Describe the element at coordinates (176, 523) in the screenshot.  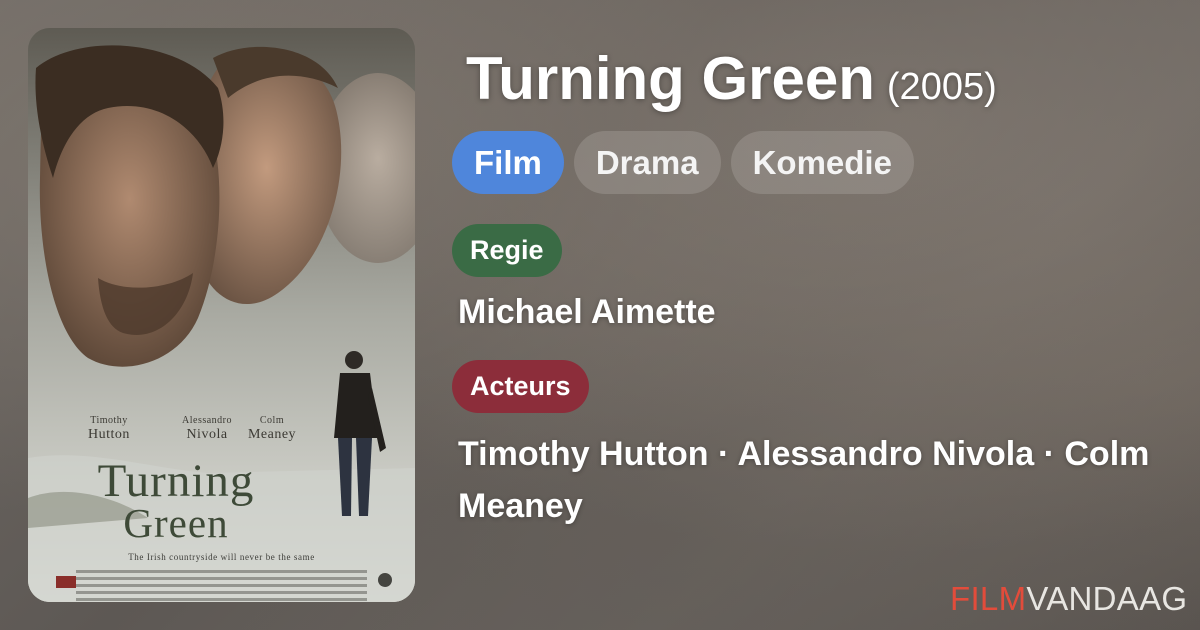
I see `poster-title-line2: Green` at that location.